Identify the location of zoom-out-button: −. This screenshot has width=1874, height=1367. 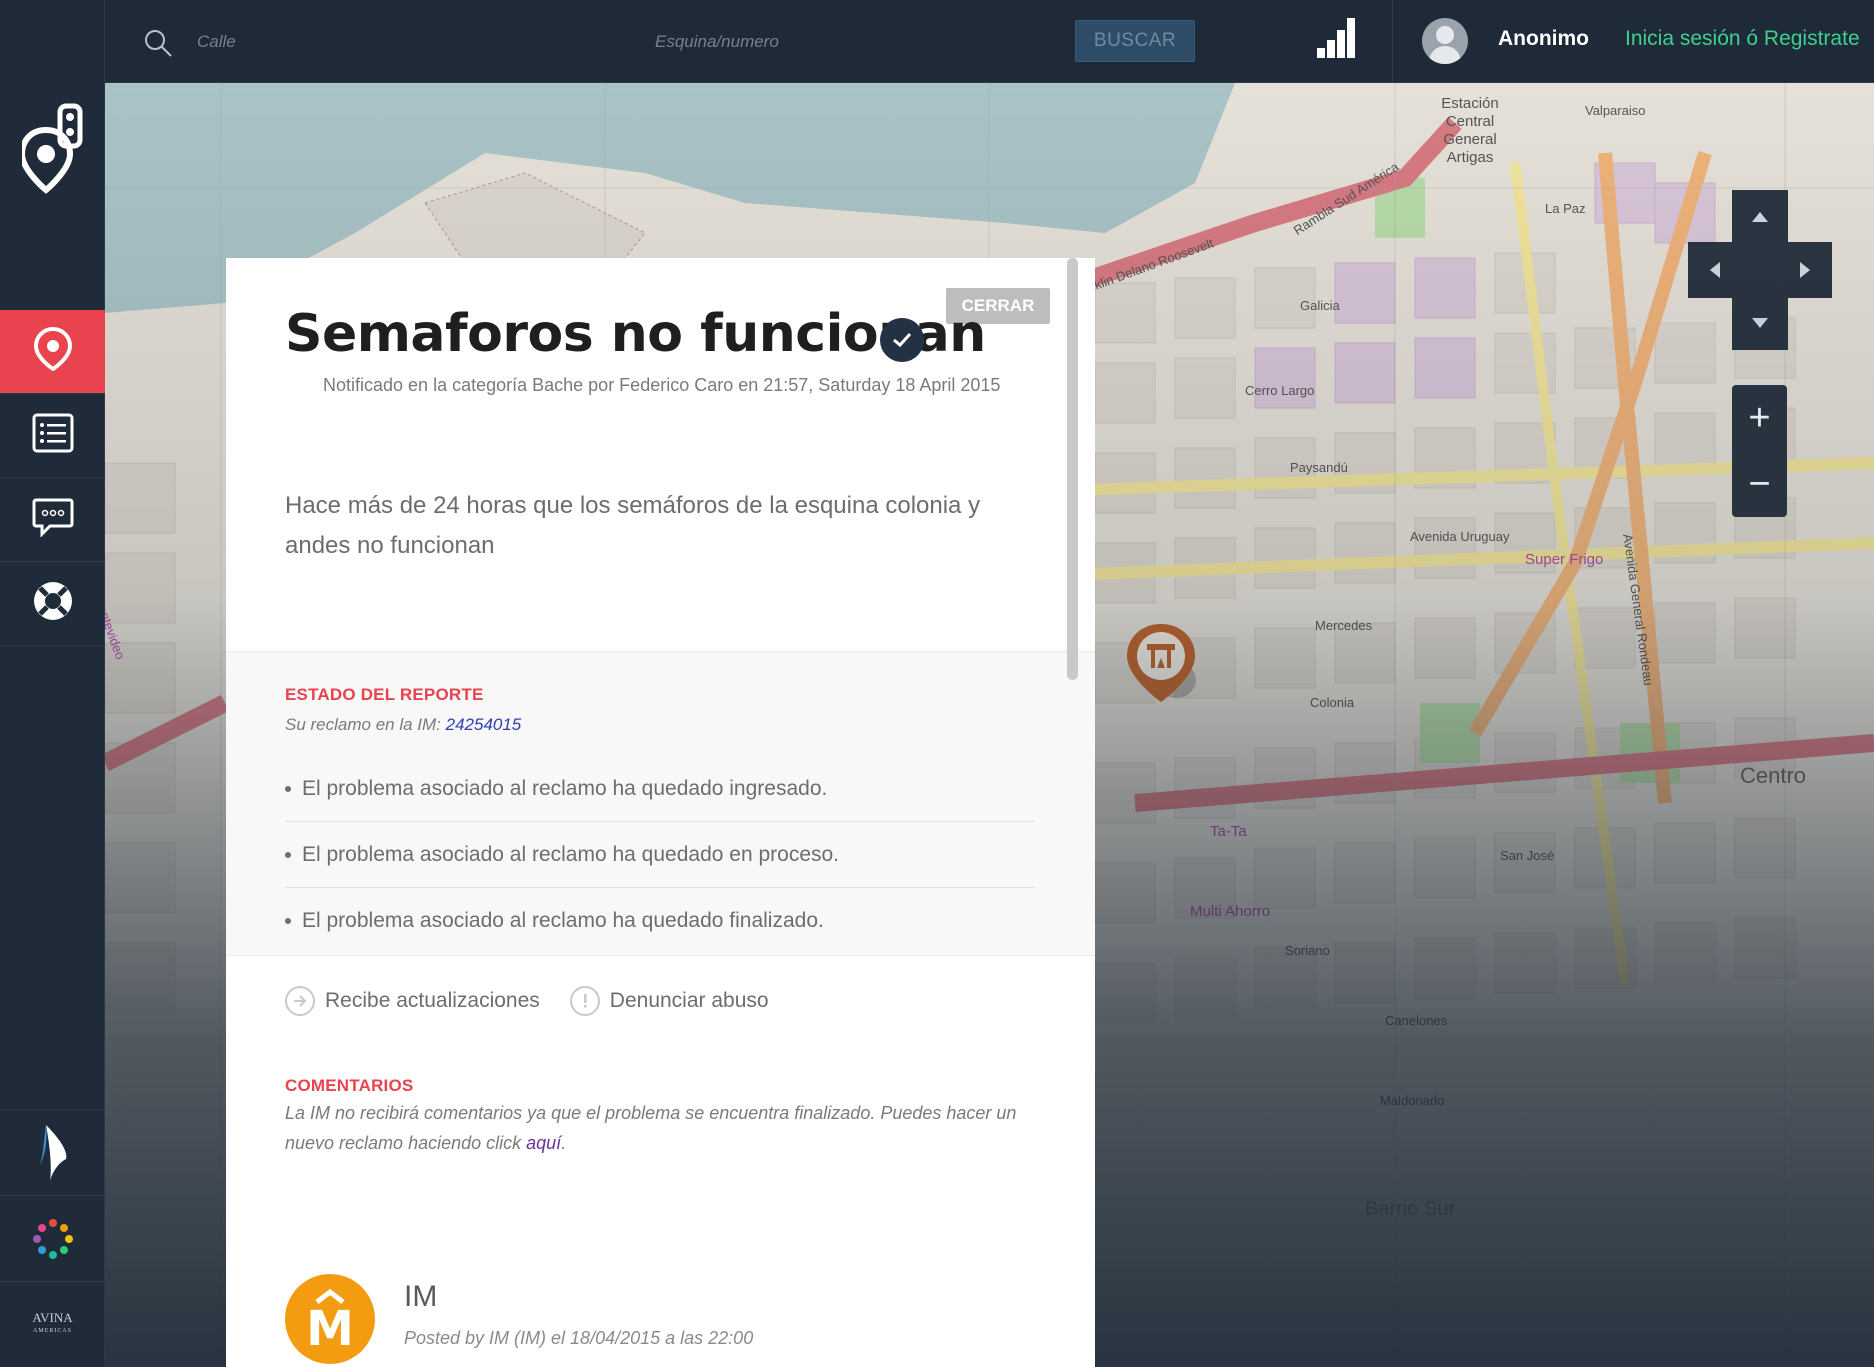
(1759, 484).